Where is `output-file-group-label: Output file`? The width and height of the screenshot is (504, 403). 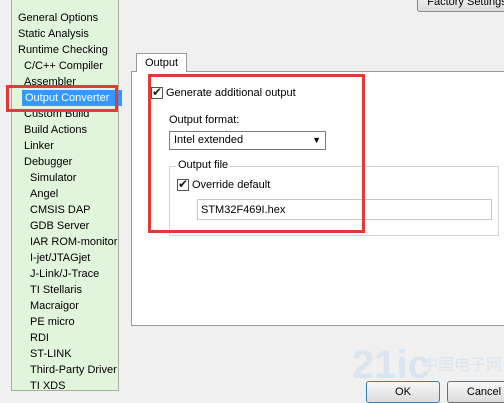
output-file-group-label: Output file is located at coordinates (203, 165).